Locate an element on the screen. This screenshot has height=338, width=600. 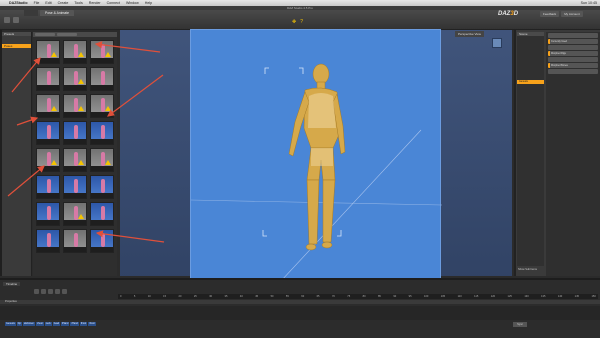
show-sub-items-checkbox: Show Sub Items is located at coordinates (527, 269).